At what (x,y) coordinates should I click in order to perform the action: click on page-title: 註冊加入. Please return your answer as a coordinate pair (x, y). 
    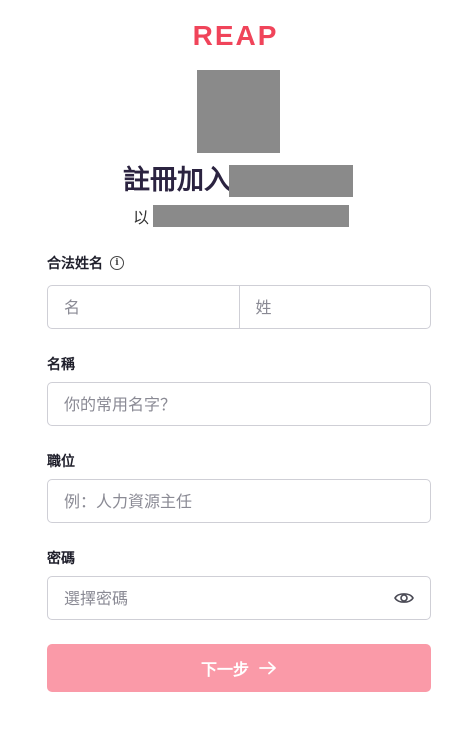
    Looking at the image, I should click on (238, 181).